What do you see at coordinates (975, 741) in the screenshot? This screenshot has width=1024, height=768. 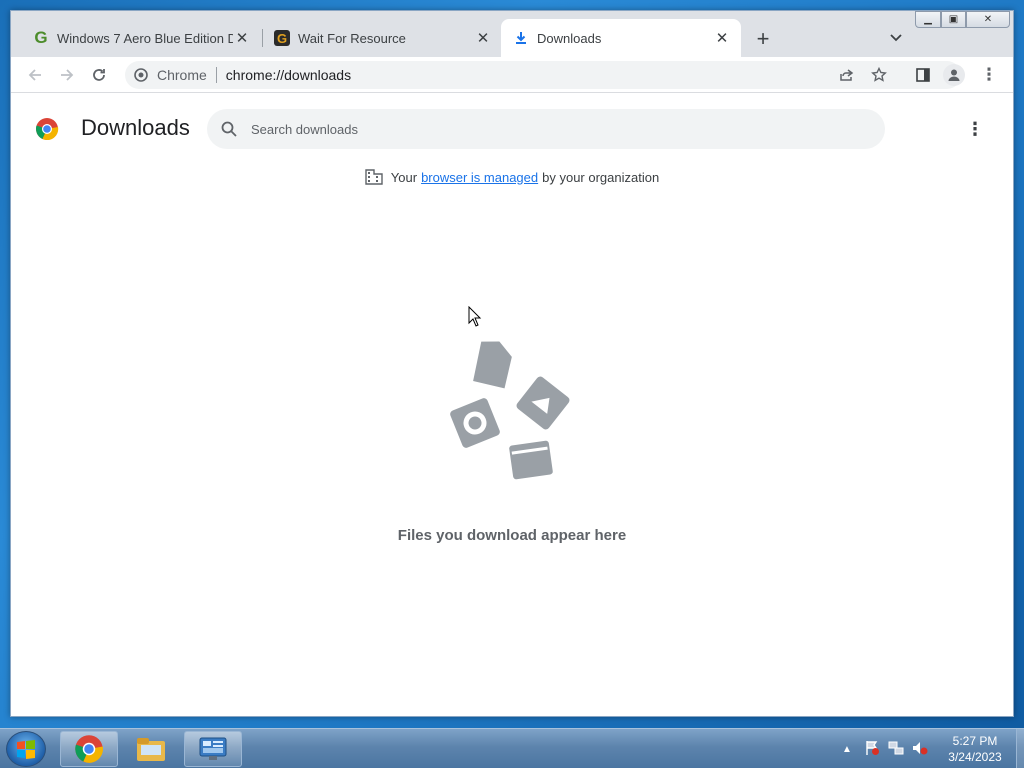 I see `clock-time: 5:27 PM` at bounding box center [975, 741].